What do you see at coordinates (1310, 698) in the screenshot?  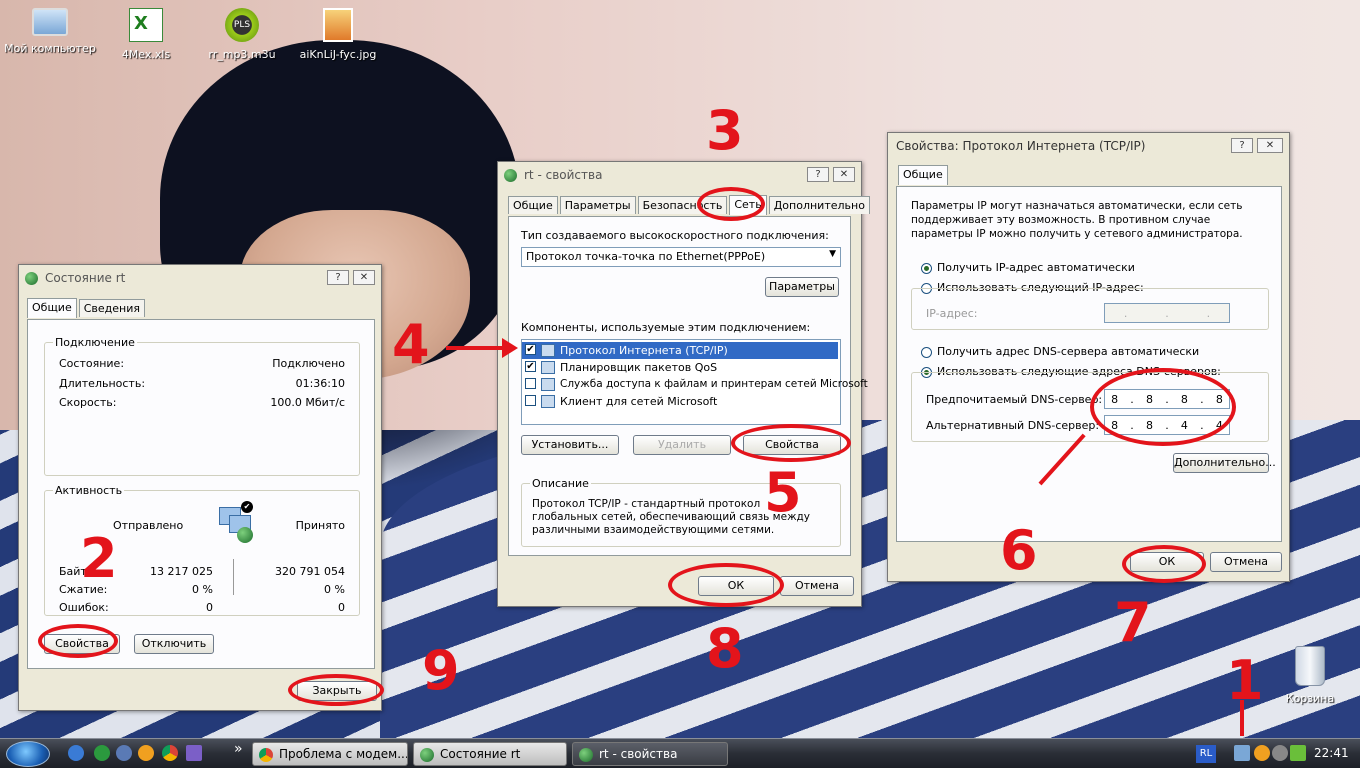 I see `desktop-icon-label: Корзина` at bounding box center [1310, 698].